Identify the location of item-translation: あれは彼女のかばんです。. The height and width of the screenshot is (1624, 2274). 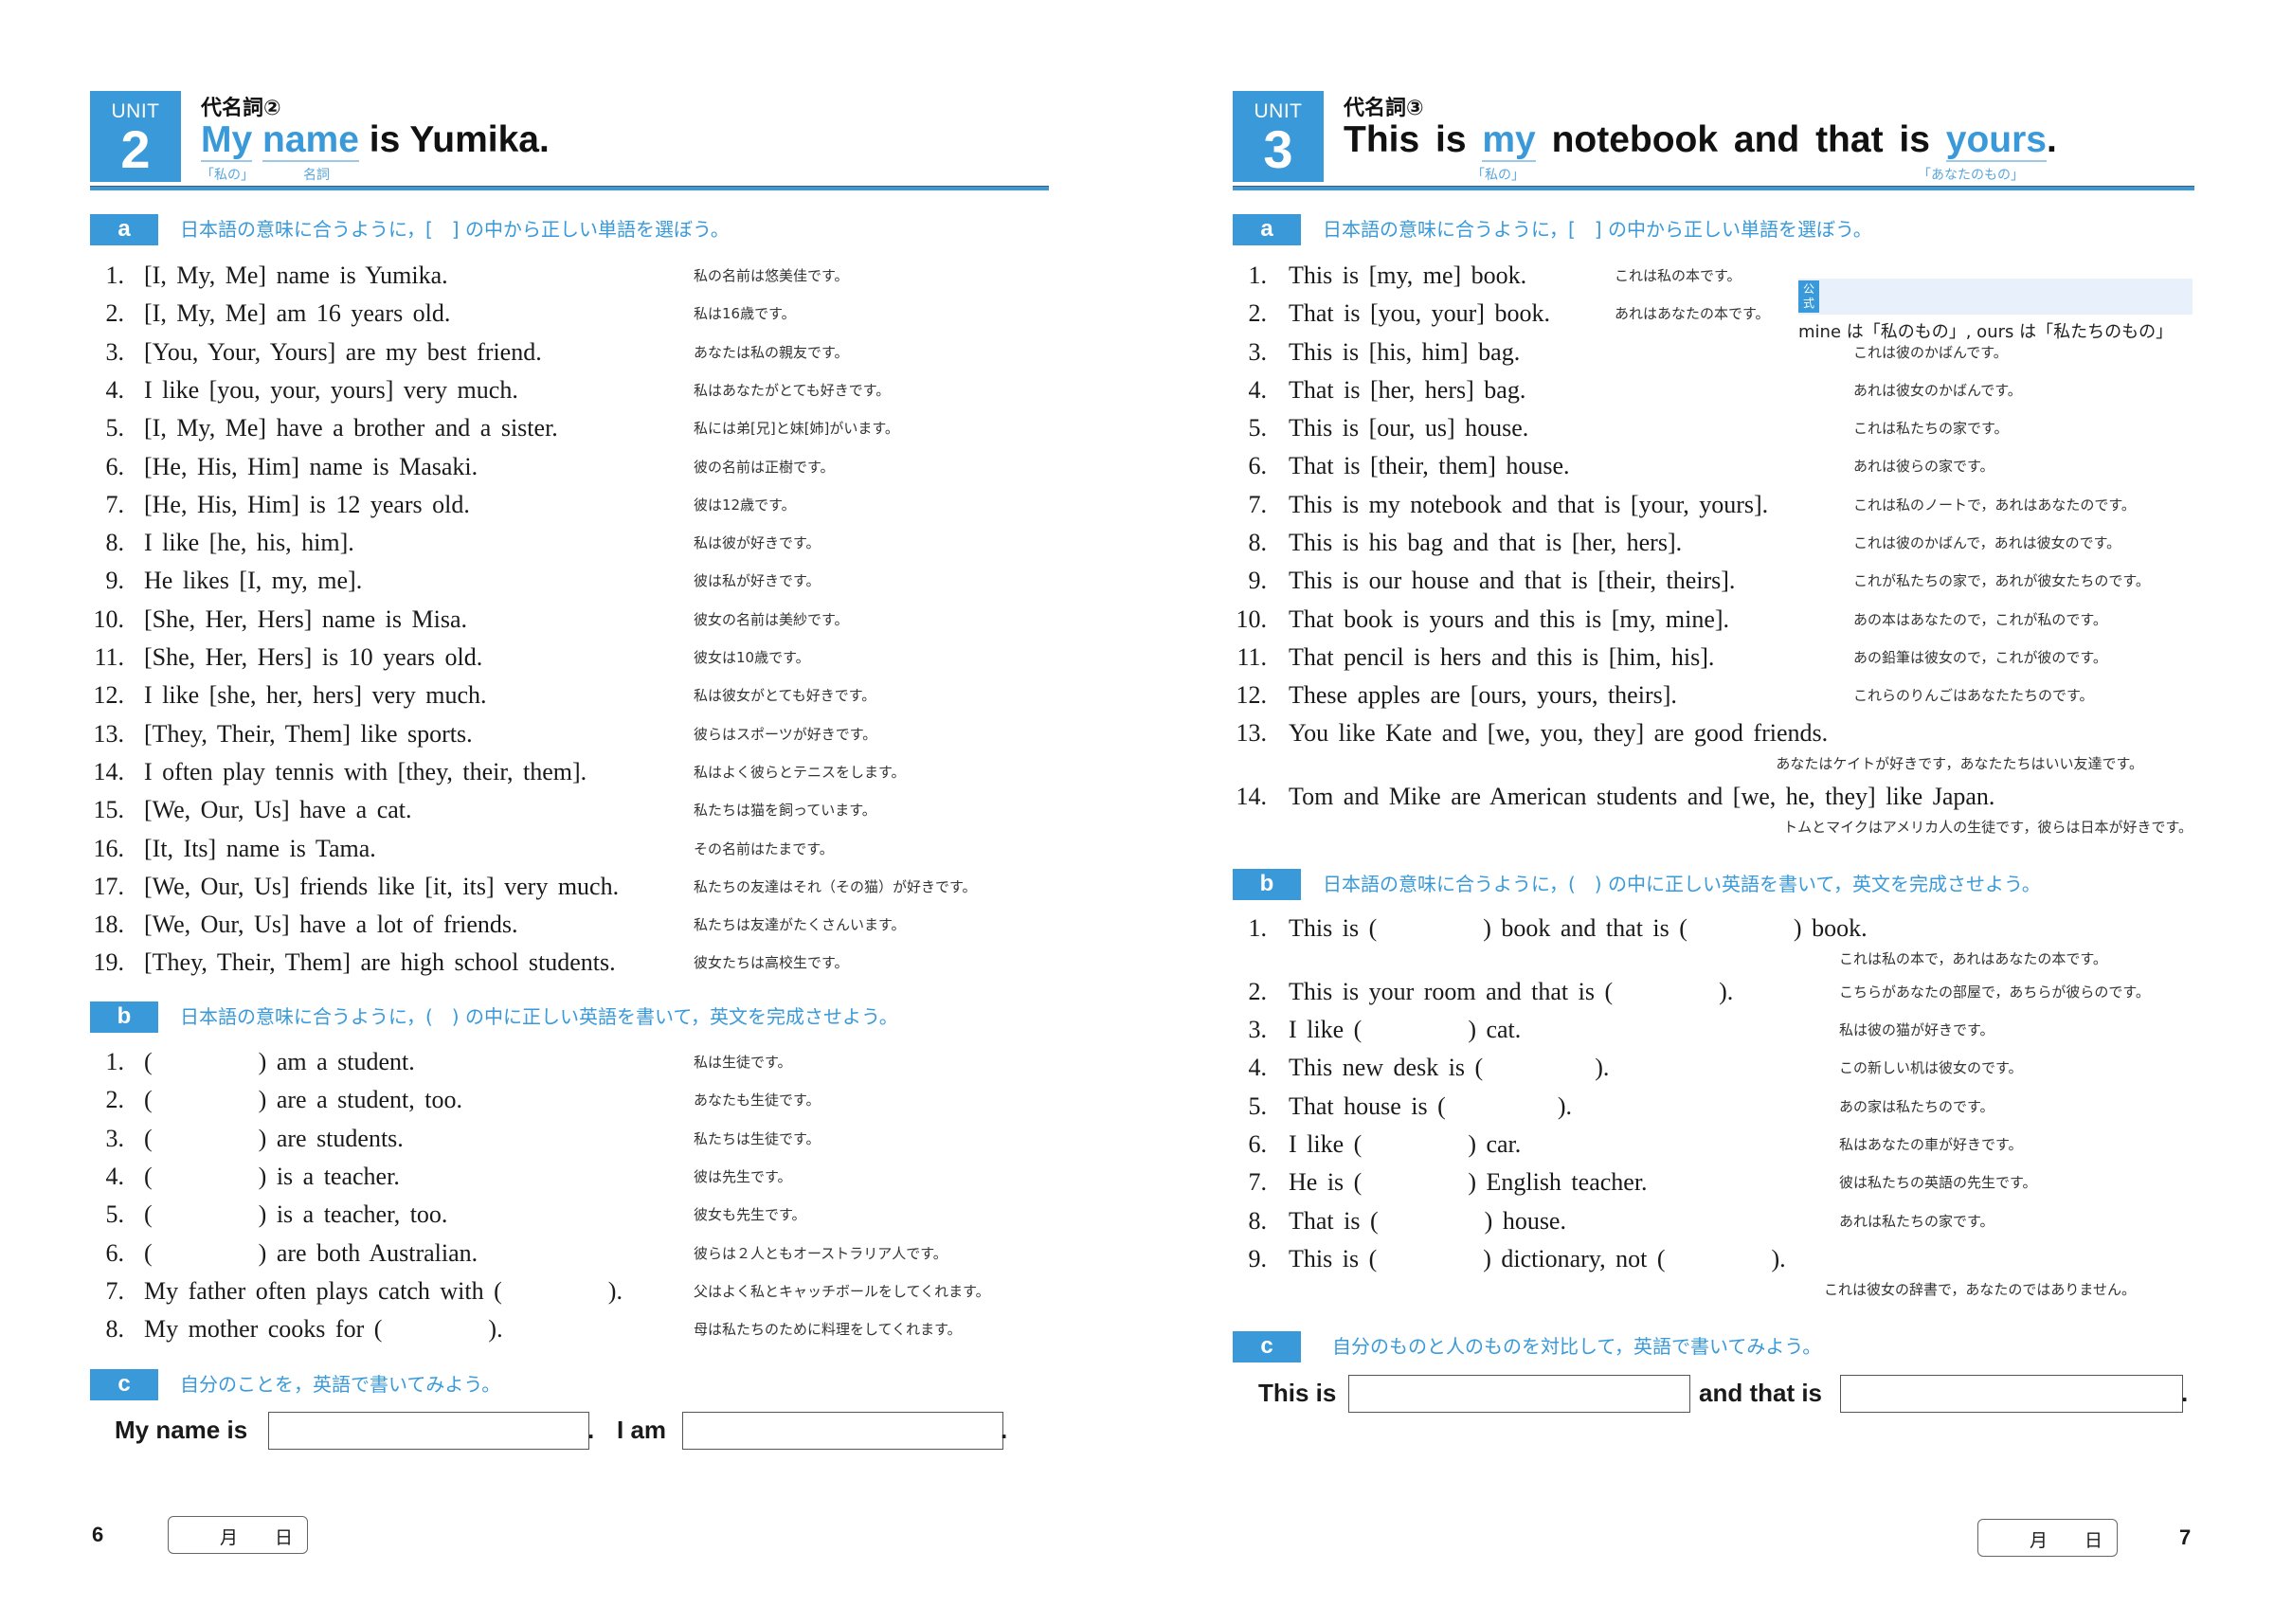
(1937, 390).